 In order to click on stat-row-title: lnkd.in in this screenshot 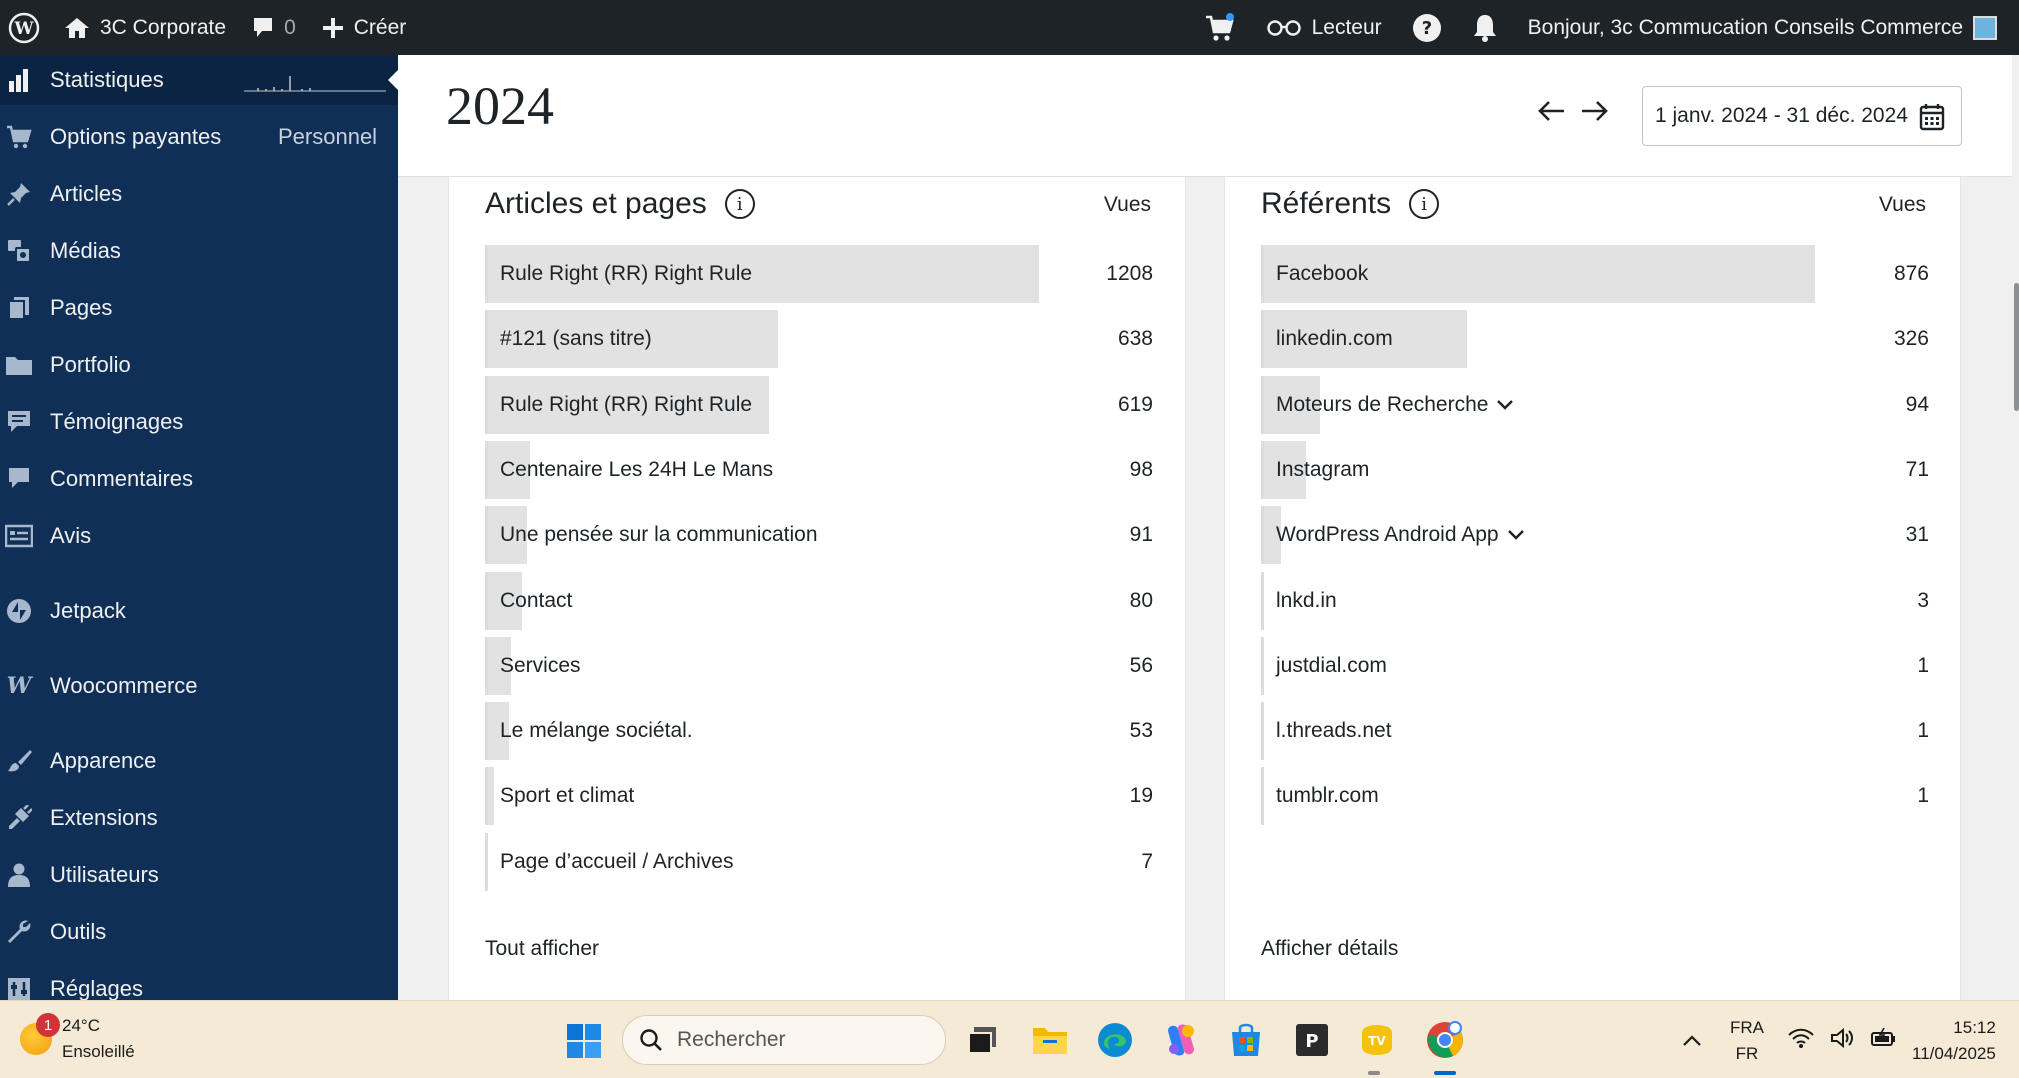, I will do `click(1306, 600)`.